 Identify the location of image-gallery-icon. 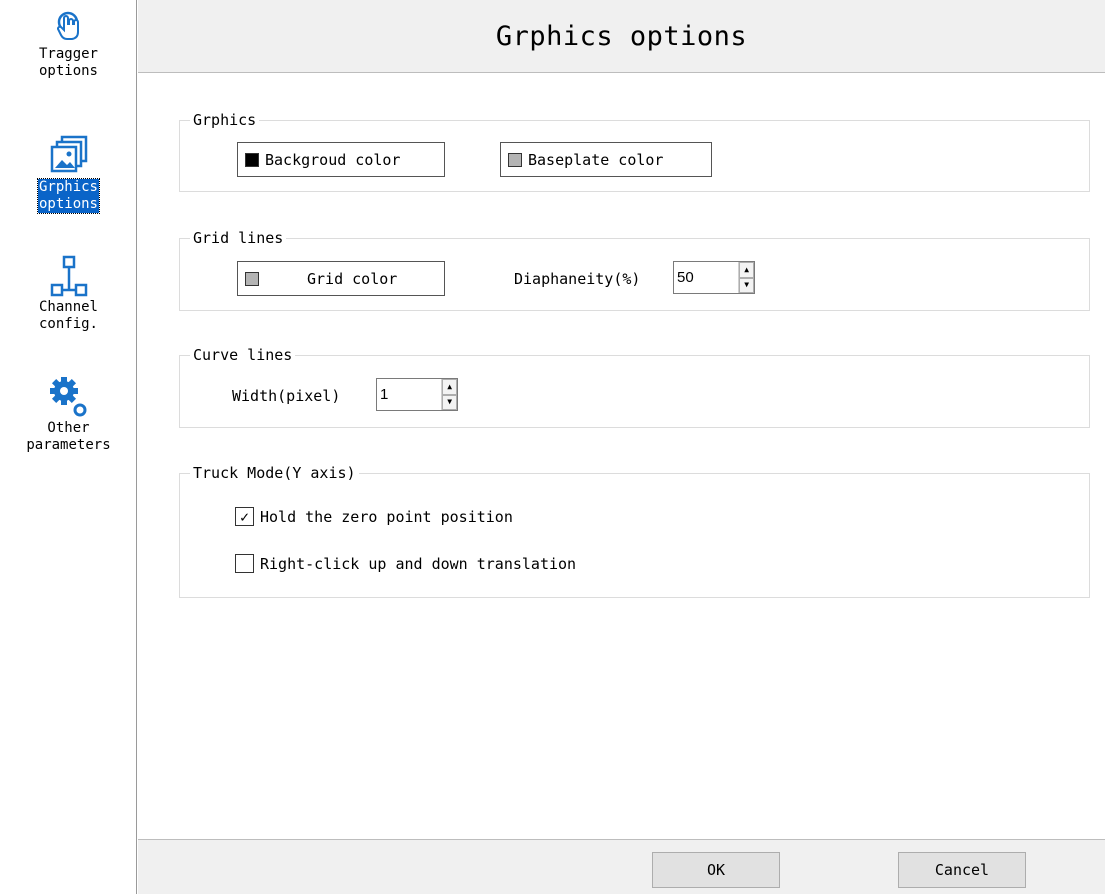
(68, 154).